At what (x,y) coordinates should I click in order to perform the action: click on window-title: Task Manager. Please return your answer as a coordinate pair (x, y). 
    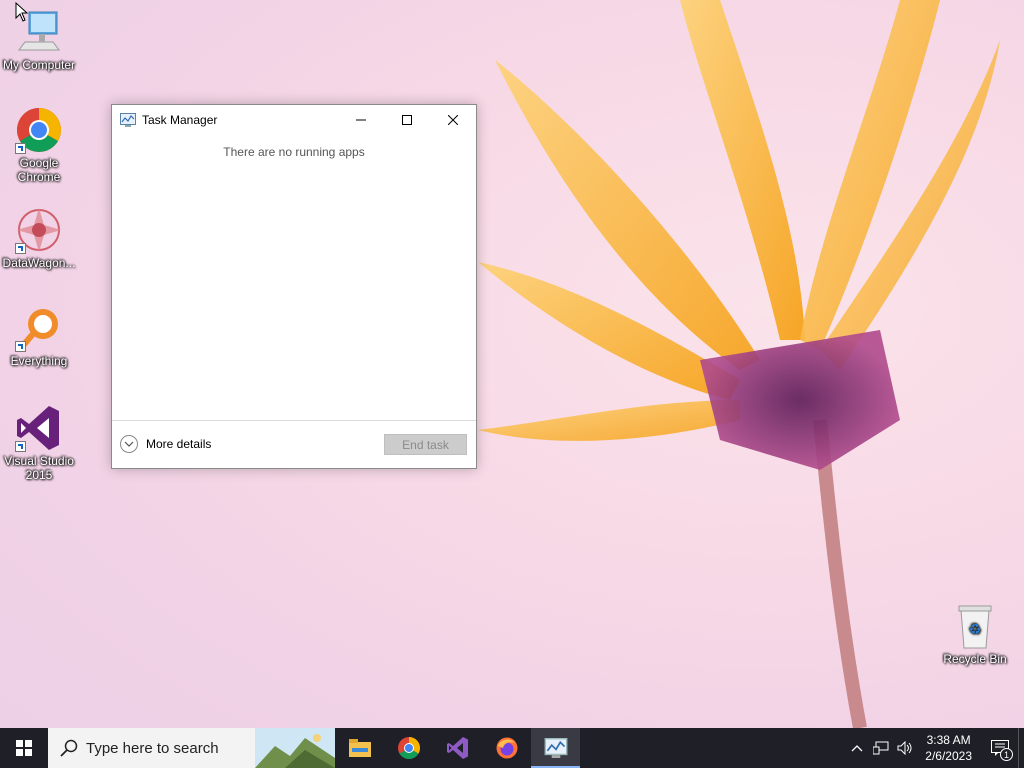
    Looking at the image, I should click on (180, 120).